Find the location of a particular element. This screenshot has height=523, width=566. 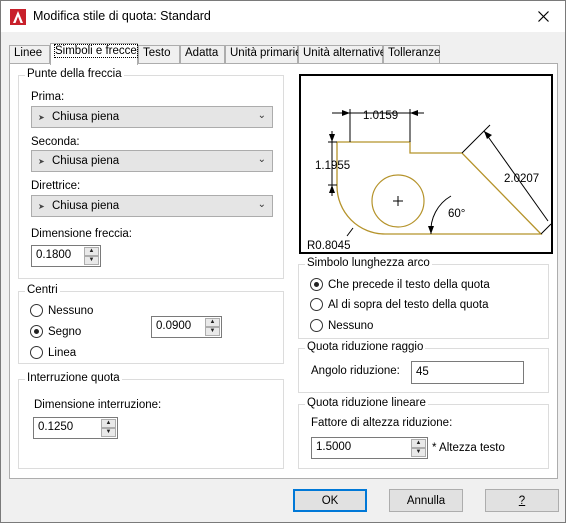

arc-length-title: Simbolo lunghezza arco is located at coordinates (368, 263).